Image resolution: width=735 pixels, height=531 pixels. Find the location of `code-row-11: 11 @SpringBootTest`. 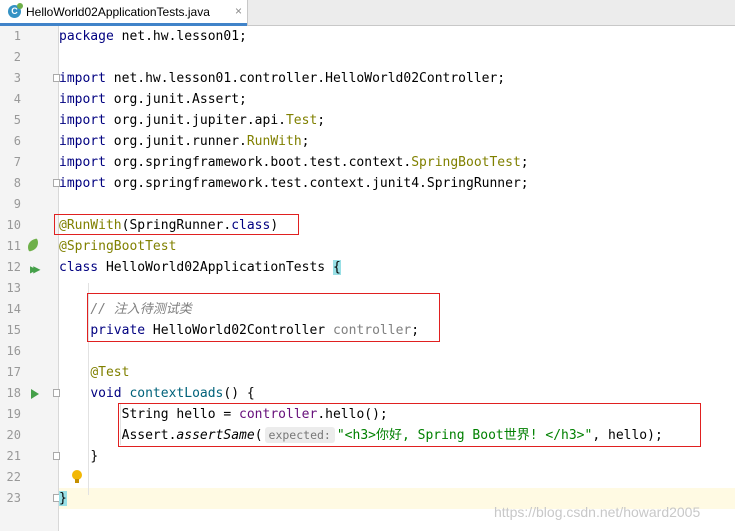

code-row-11: 11 @SpringBootTest is located at coordinates (367, 246).